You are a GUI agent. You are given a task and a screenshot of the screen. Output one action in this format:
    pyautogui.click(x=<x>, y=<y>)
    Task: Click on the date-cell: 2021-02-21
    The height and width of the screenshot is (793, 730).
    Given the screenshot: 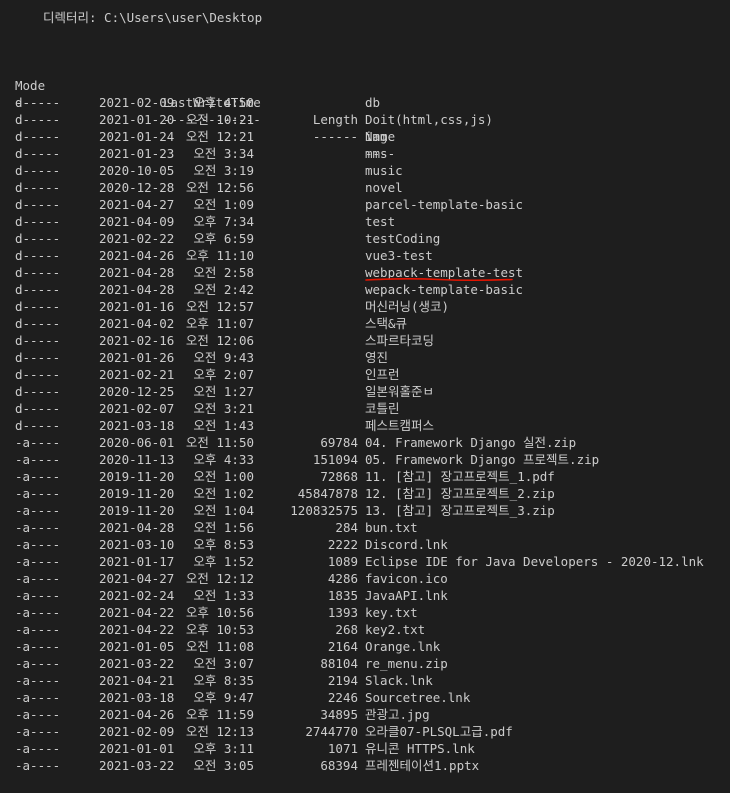 What is the action you would take?
    pyautogui.click(x=137, y=374)
    